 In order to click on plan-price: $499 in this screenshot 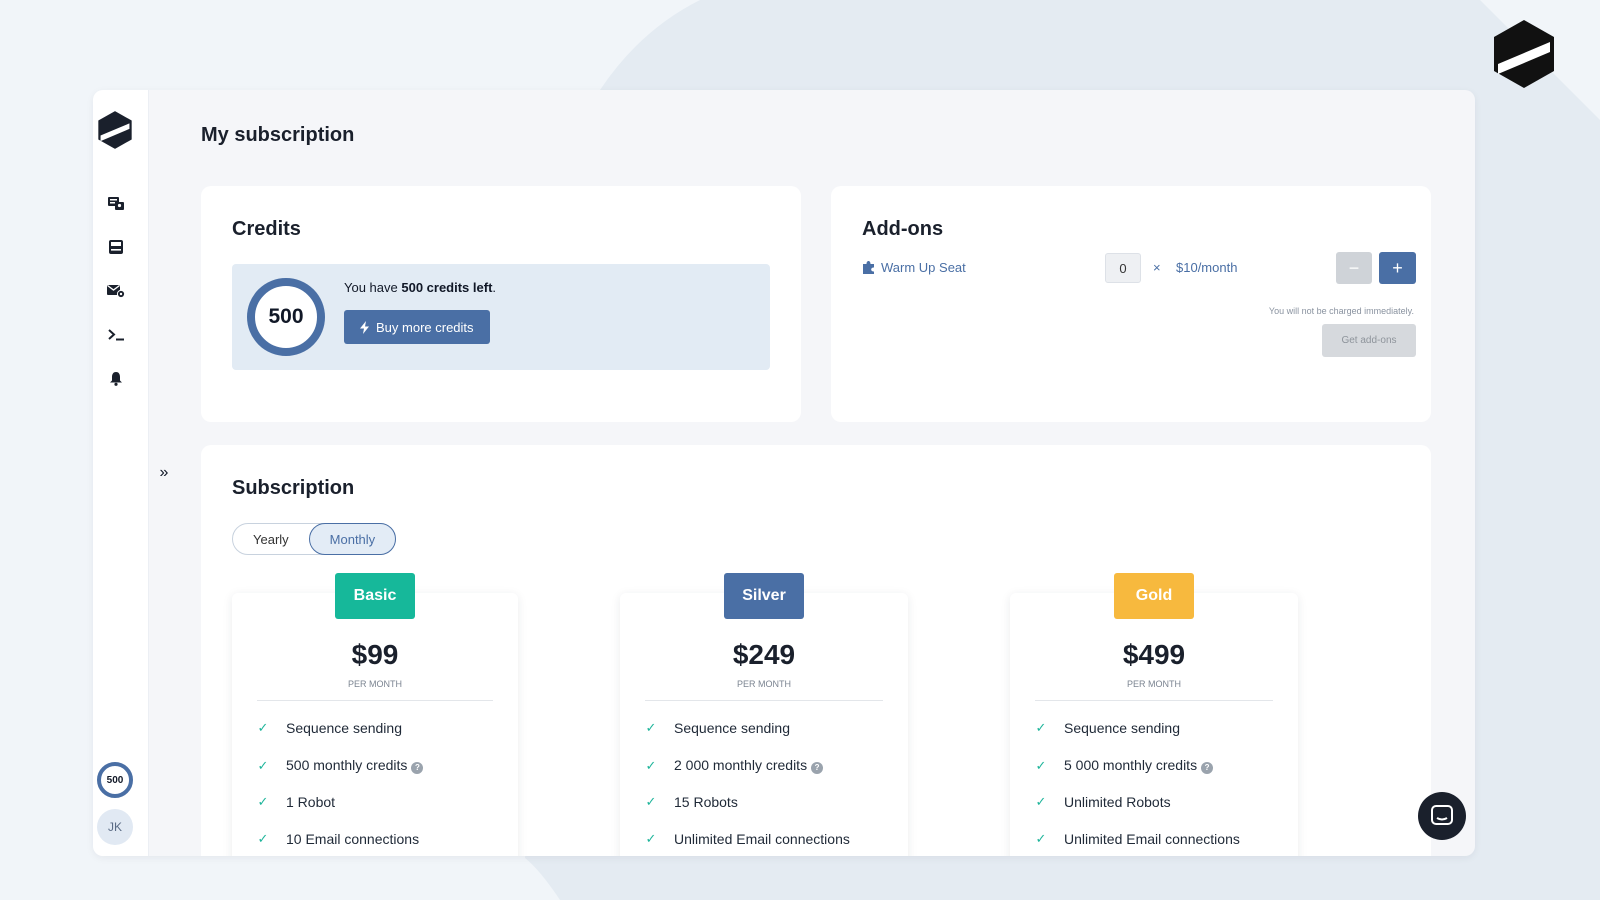, I will do `click(1154, 654)`.